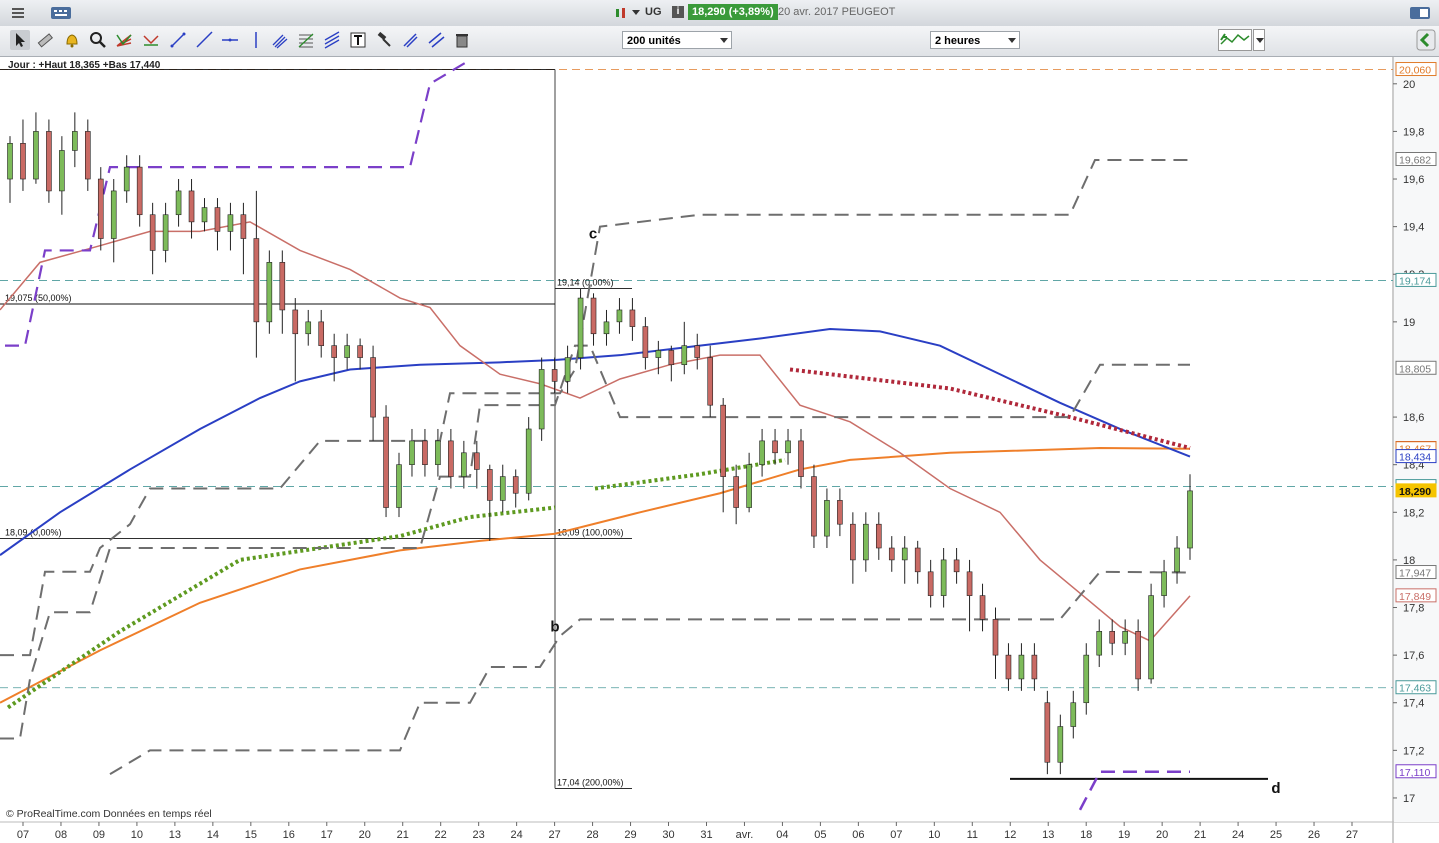 Image resolution: width=1439 pixels, height=843 pixels. What do you see at coordinates (72, 40) in the screenshot?
I see `alarm-bell-icon` at bounding box center [72, 40].